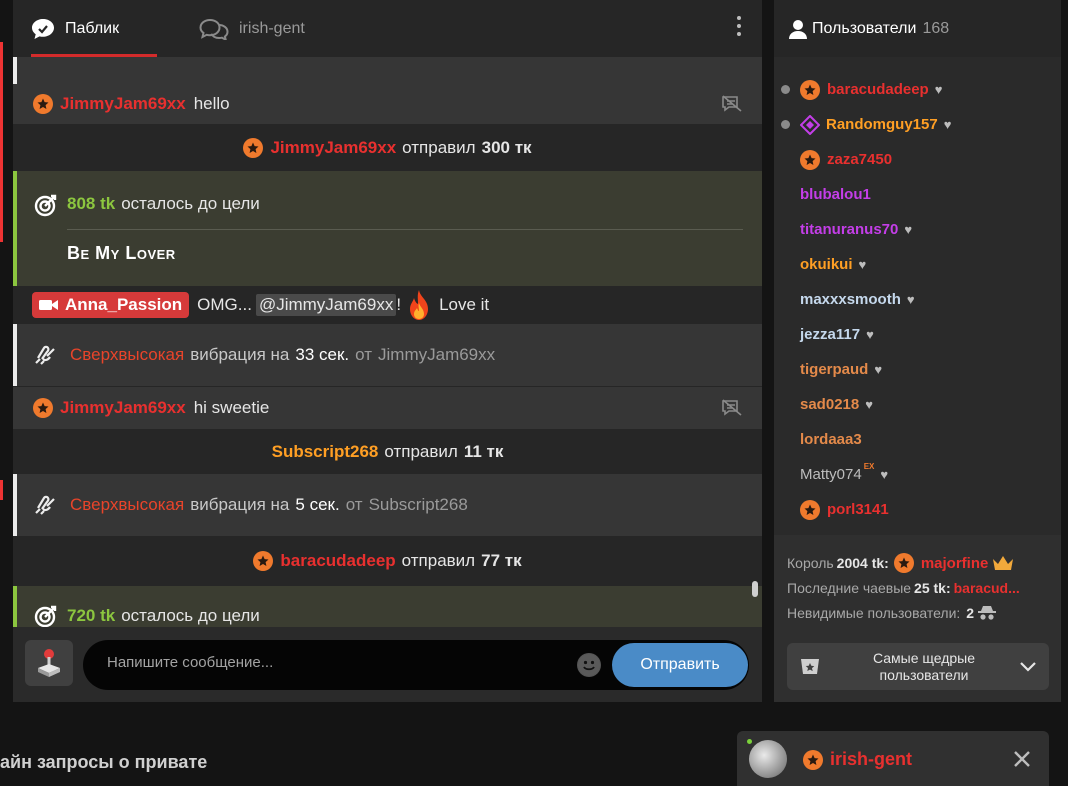  I want to click on invisible-label: Невидимые пользователи:, so click(874, 613).